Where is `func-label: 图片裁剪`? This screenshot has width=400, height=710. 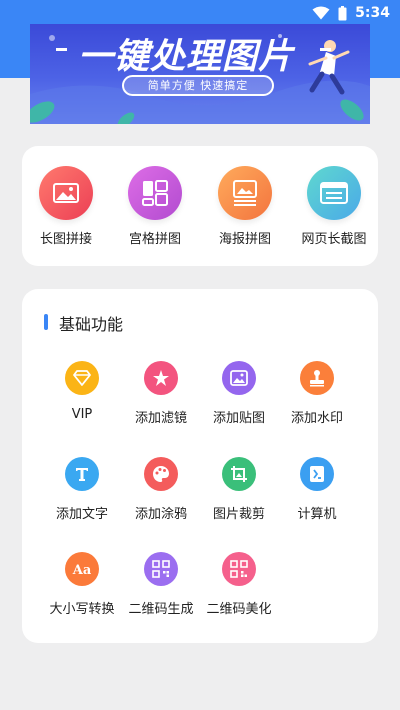 func-label: 图片裁剪 is located at coordinates (238, 514).